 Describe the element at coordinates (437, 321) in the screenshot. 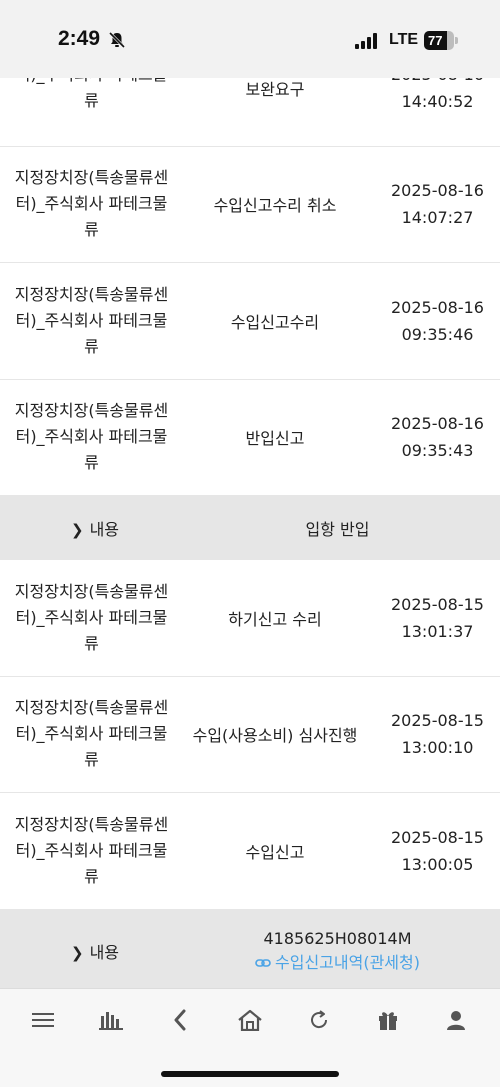

I see `date-cell: 2025-08-16 09:35:46` at that location.